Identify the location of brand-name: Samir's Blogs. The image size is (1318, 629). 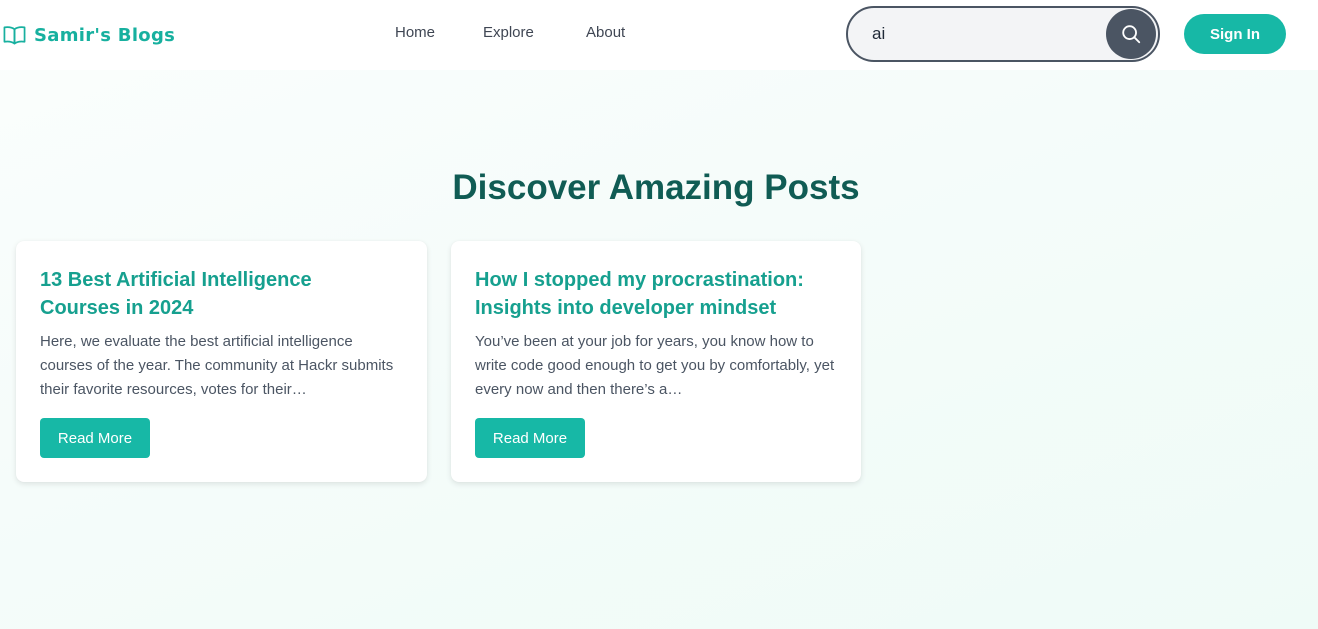
(105, 35).